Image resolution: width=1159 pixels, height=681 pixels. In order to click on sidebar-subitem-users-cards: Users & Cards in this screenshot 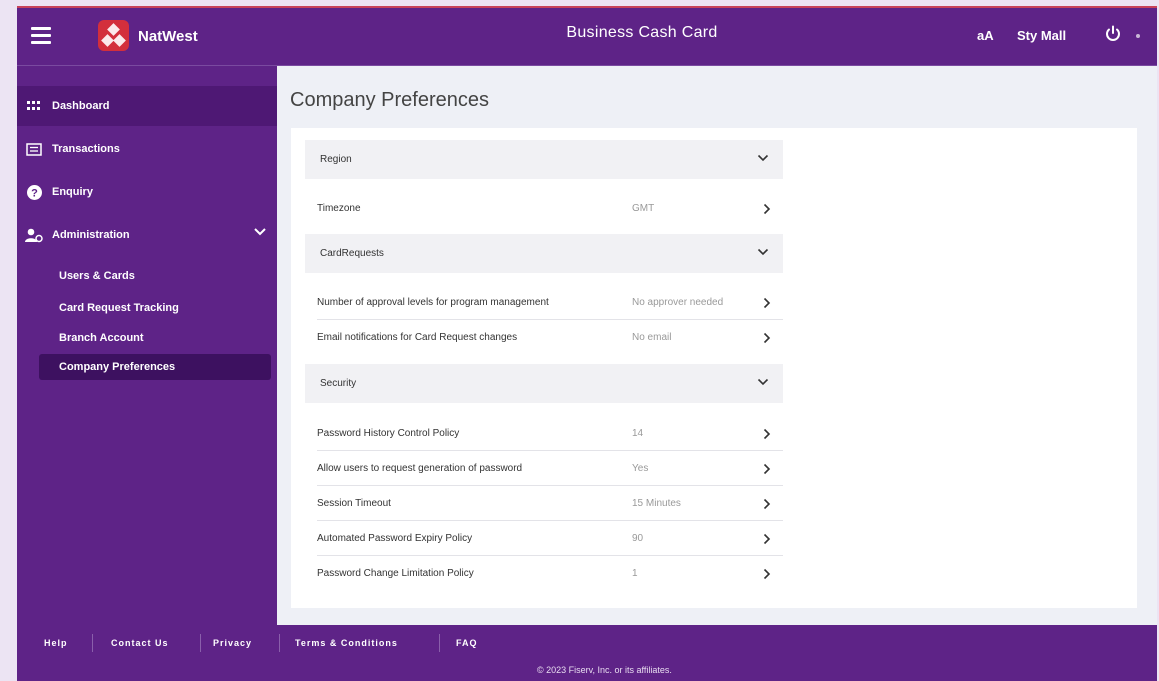, I will do `click(155, 276)`.